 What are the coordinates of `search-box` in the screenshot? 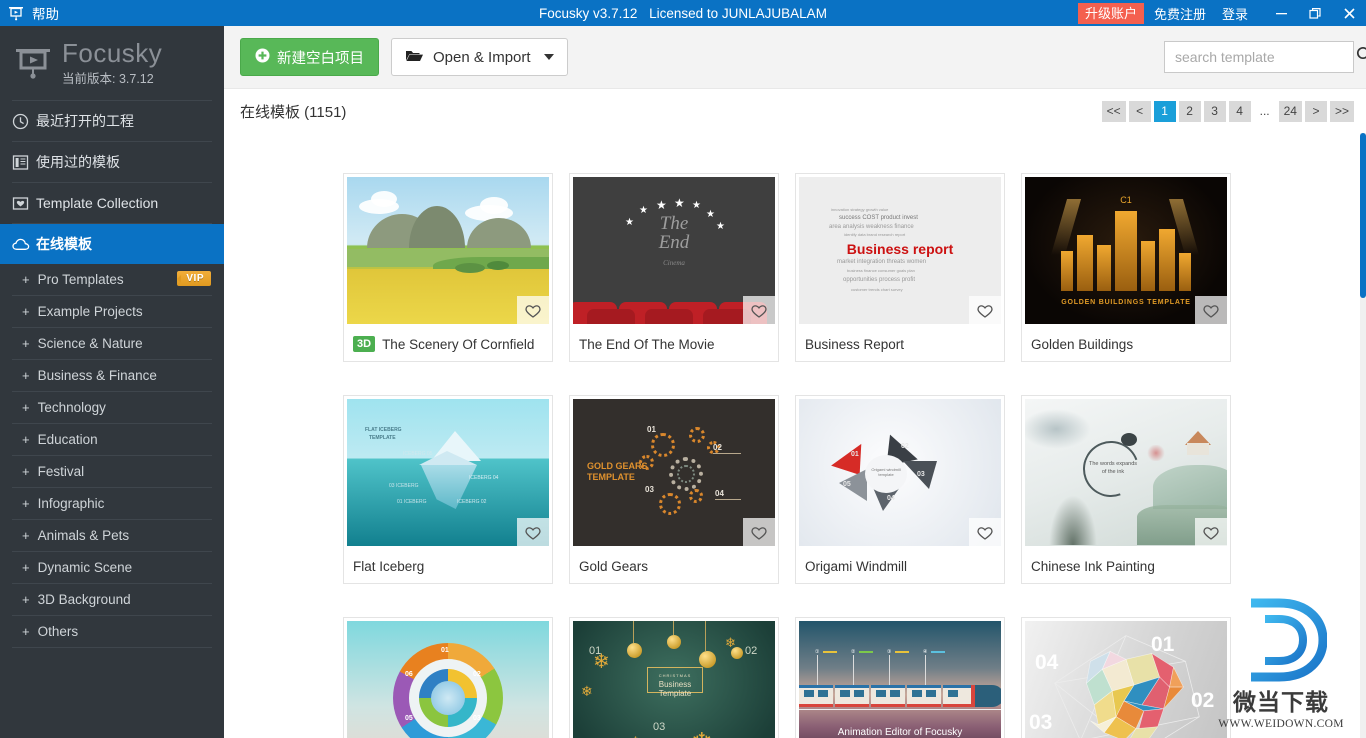 It's located at (1265, 57).